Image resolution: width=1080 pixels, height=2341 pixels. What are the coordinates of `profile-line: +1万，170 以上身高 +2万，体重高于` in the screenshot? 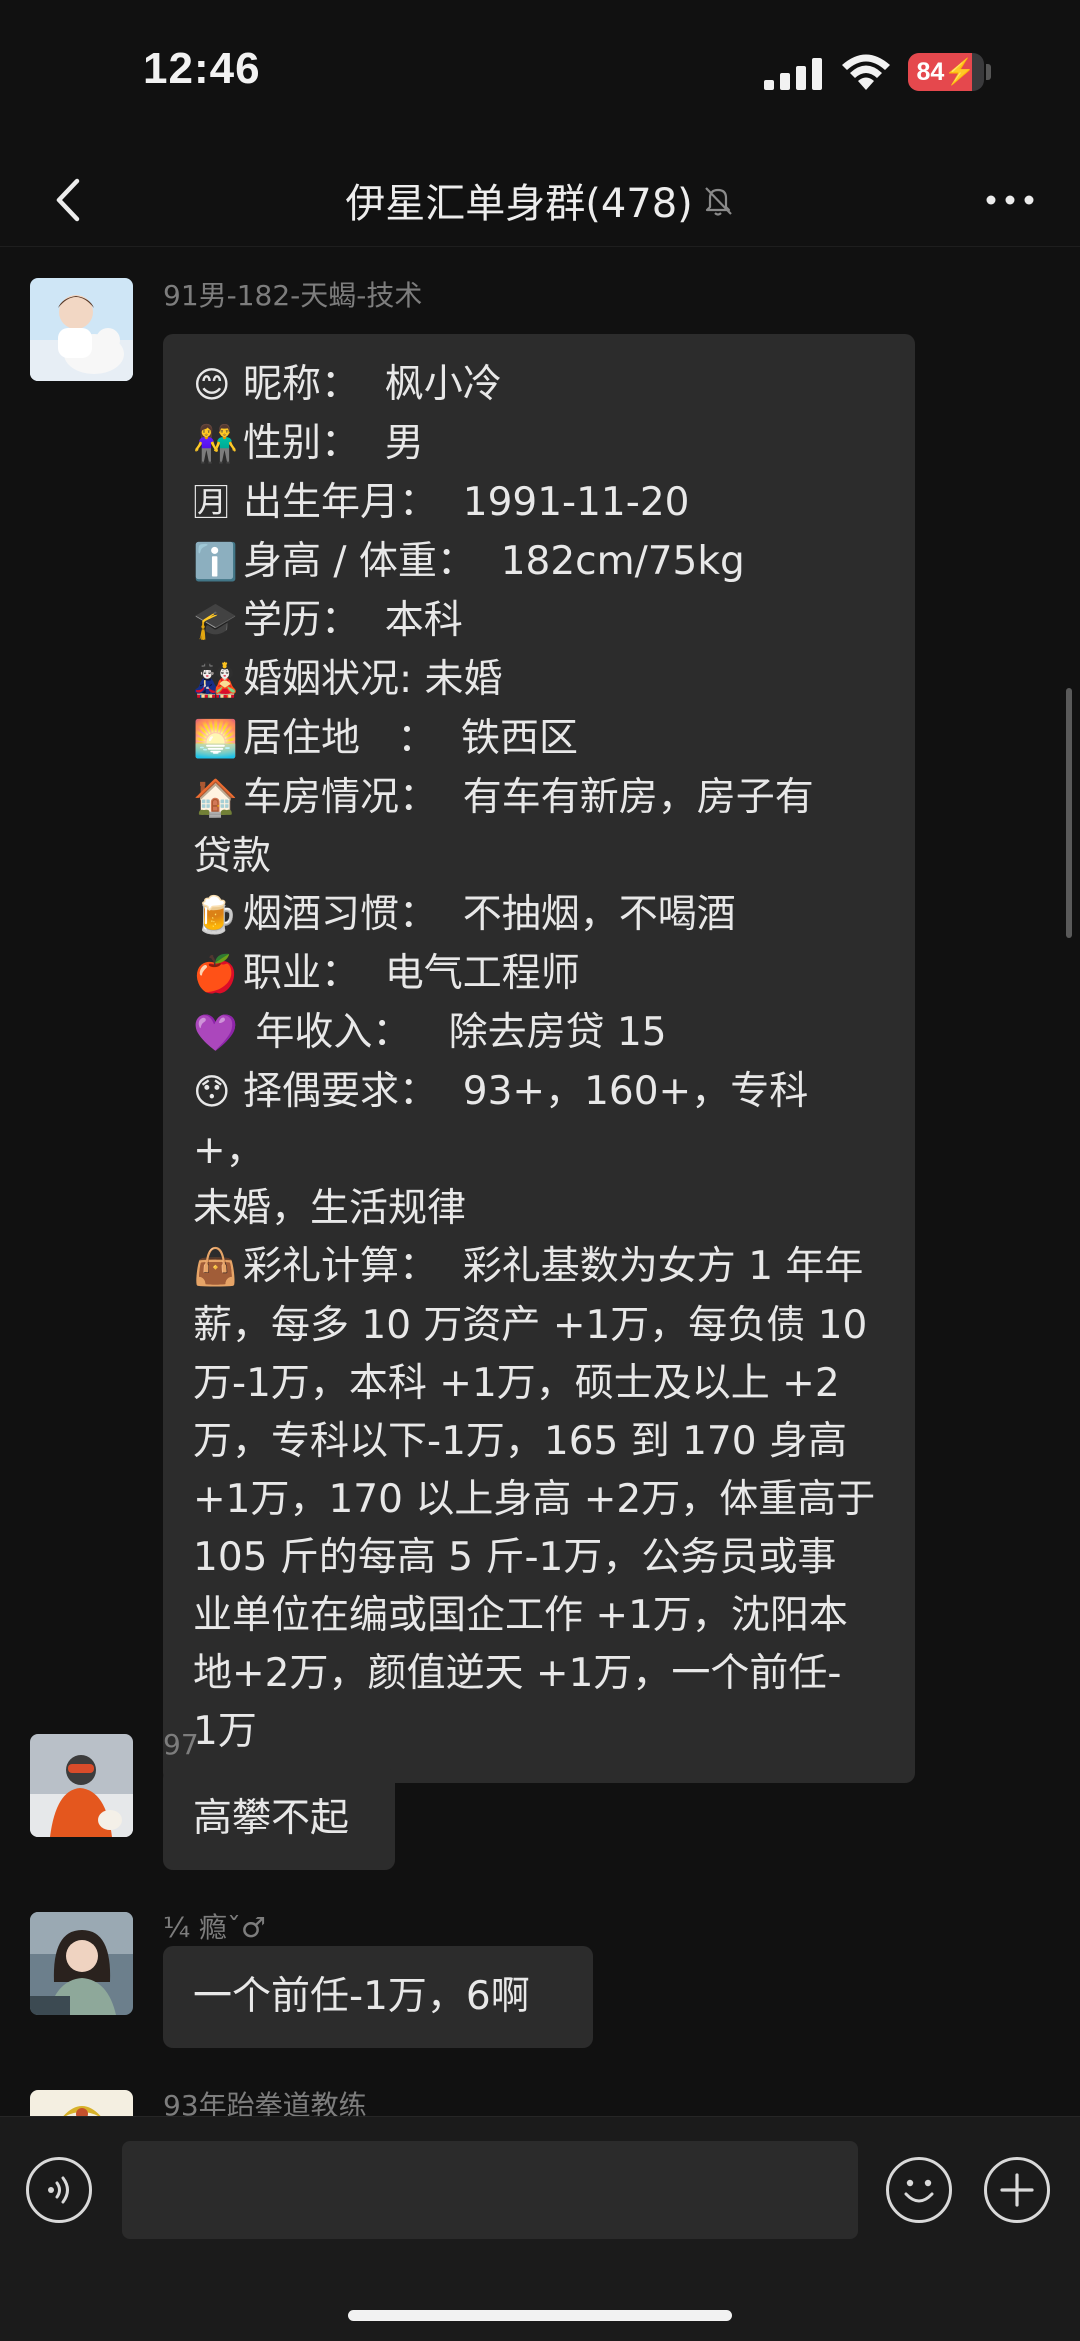 It's located at (539, 1500).